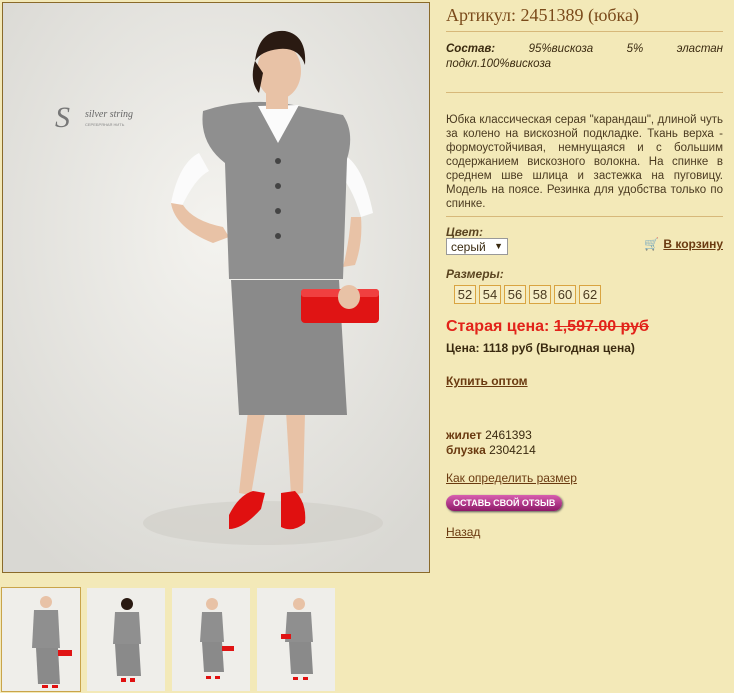  What do you see at coordinates (475, 274) in the screenshot?
I see `sizes-label: Размеры:` at bounding box center [475, 274].